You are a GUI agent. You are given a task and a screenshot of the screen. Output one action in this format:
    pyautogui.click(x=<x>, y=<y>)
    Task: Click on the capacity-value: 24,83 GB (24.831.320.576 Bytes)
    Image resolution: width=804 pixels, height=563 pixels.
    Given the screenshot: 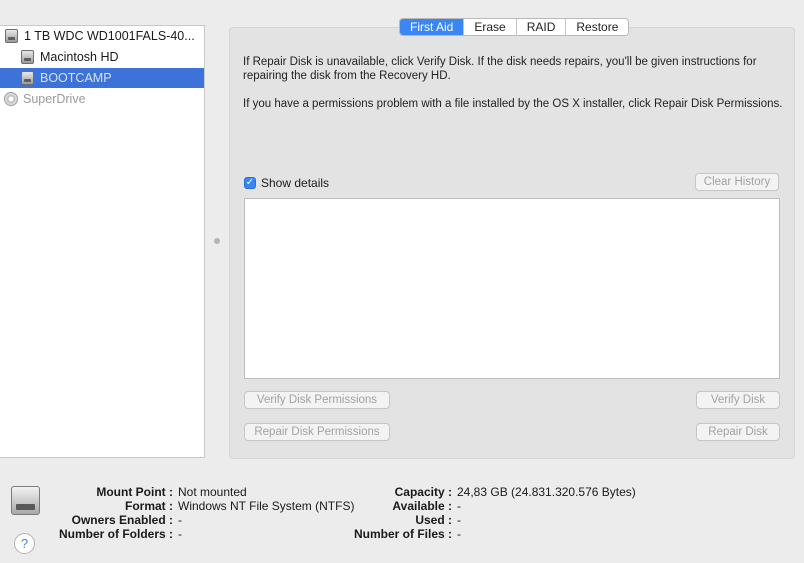 What is the action you would take?
    pyautogui.click(x=546, y=492)
    